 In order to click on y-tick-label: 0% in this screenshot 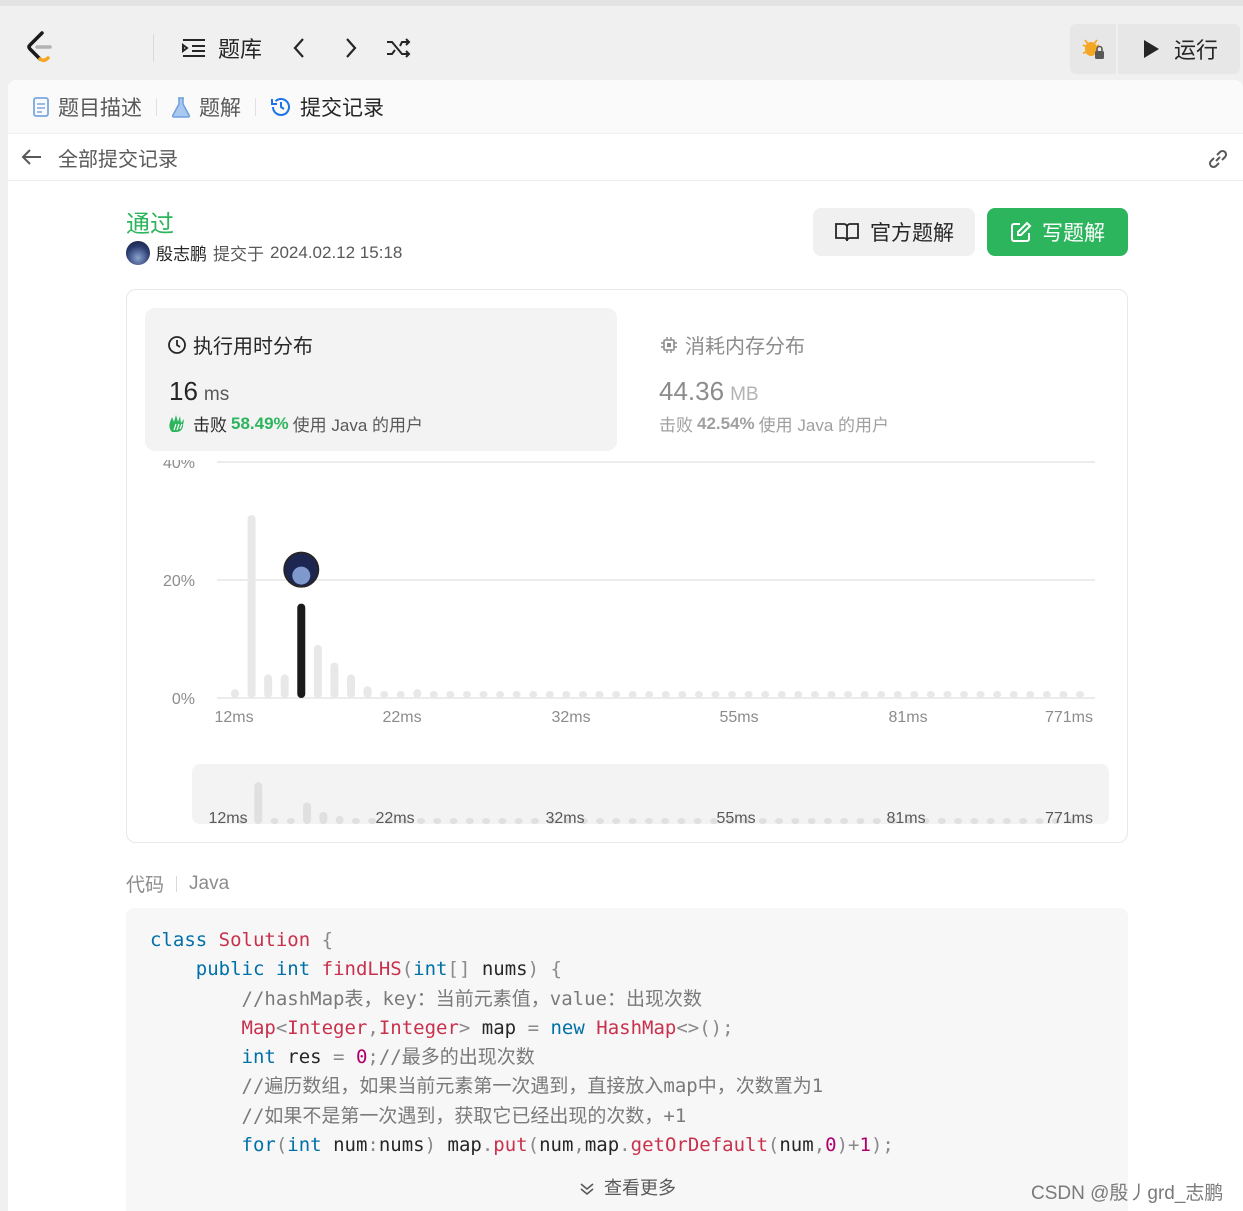, I will do `click(183, 699)`.